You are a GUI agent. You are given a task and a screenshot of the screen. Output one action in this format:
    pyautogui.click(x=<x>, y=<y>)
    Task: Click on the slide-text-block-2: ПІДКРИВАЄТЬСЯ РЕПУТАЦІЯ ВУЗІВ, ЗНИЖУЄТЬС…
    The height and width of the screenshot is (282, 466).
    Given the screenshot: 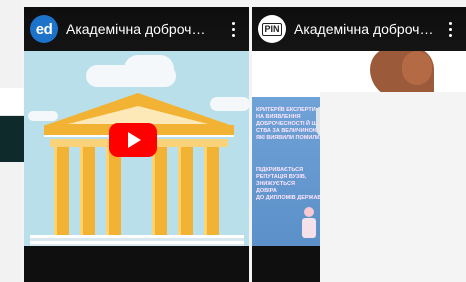 What is the action you would take?
    pyautogui.click(x=290, y=184)
    